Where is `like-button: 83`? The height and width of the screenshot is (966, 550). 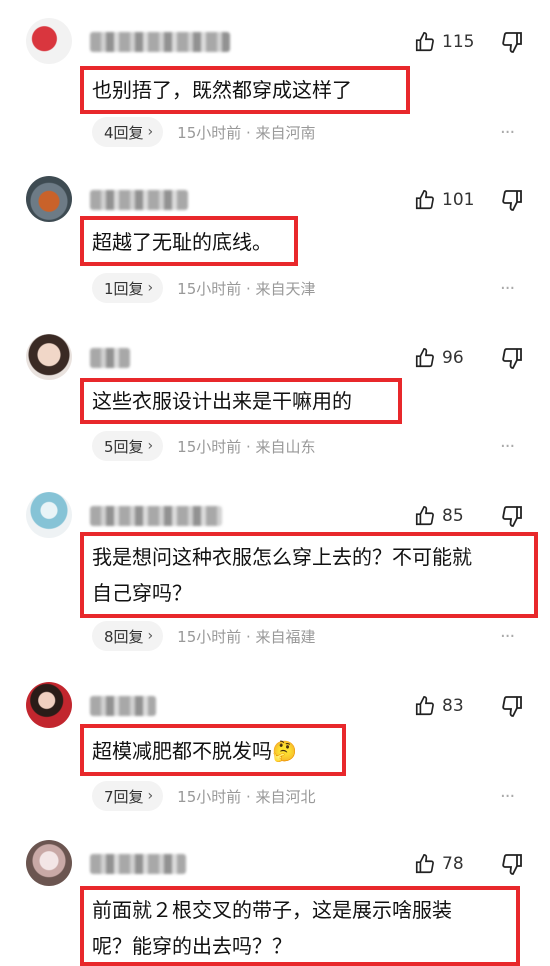
like-button: 83 is located at coordinates (439, 706).